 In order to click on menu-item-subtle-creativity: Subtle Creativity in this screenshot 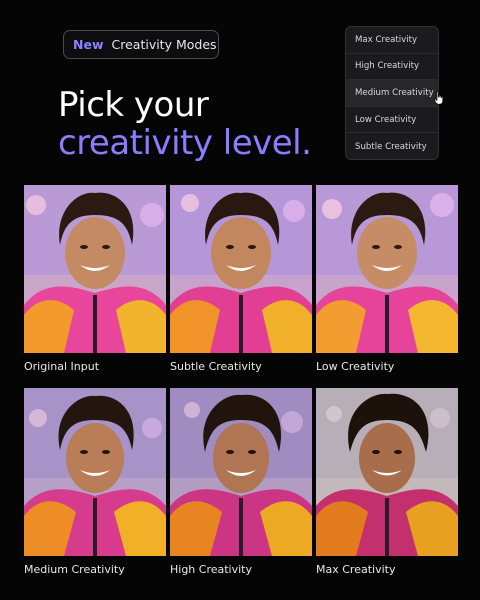, I will do `click(392, 146)`.